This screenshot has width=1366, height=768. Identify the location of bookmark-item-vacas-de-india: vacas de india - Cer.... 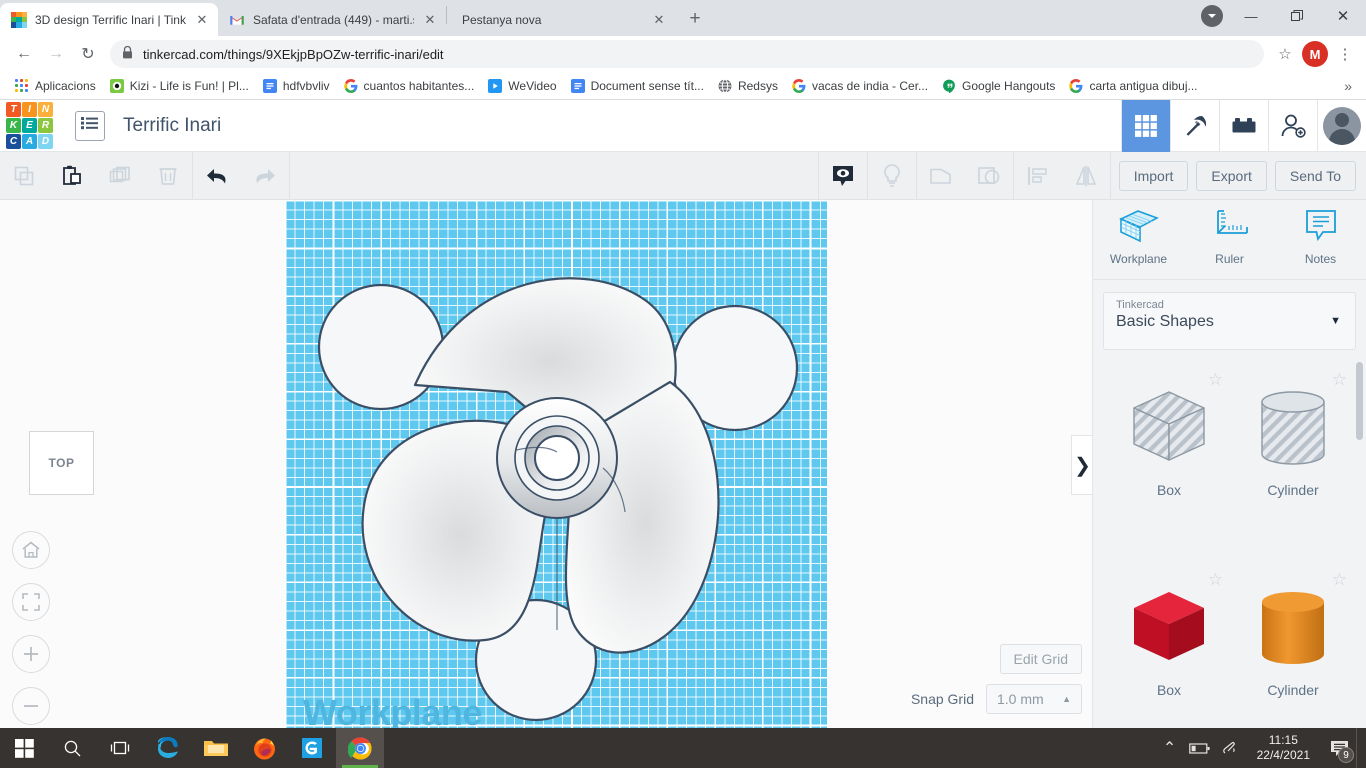
(860, 86).